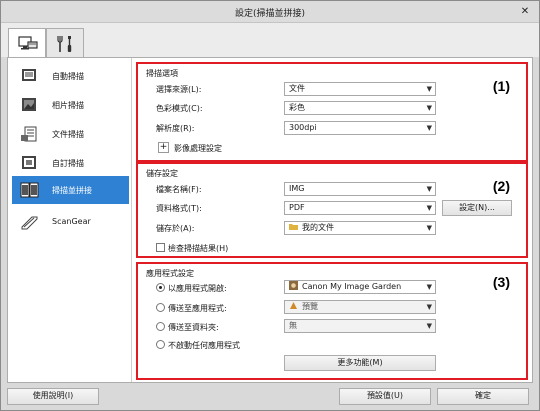  Describe the element at coordinates (204, 345) in the screenshot. I see `do-not-start-label: 不啟動任何應用程式` at that location.